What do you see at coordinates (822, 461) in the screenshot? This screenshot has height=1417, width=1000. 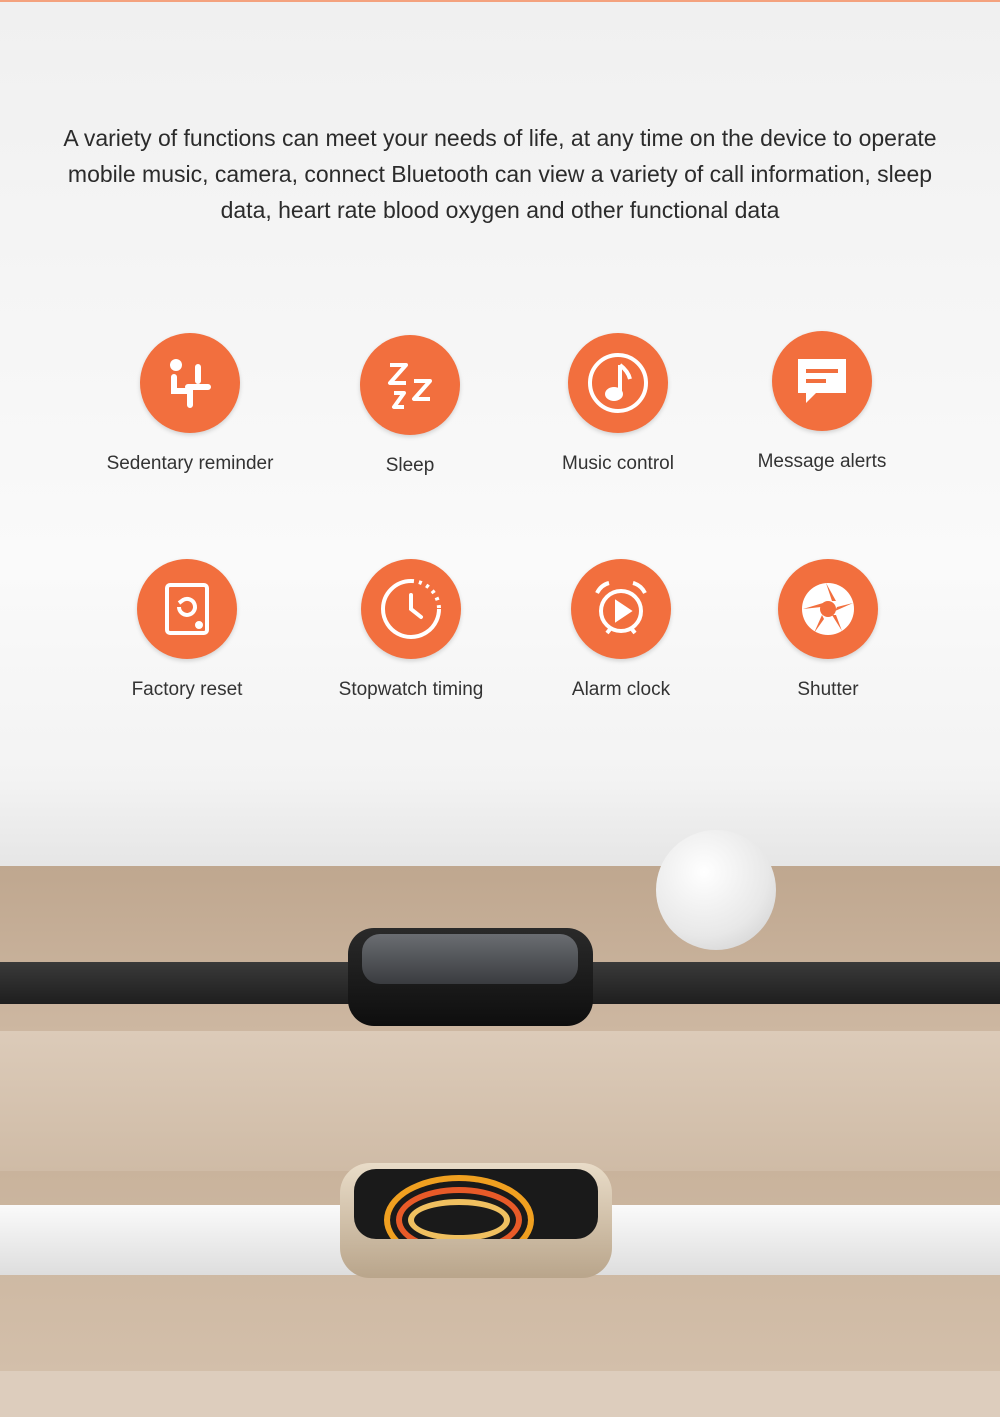 I see `feature-label: Message alerts` at bounding box center [822, 461].